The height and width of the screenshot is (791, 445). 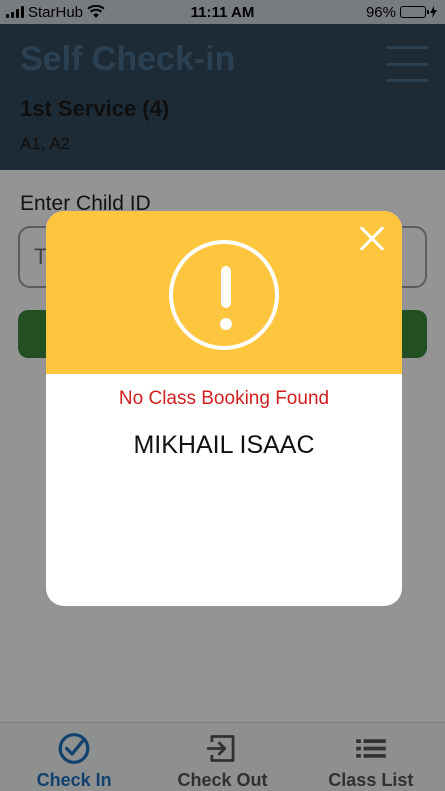 What do you see at coordinates (224, 398) in the screenshot?
I see `error-message: No Class Booking Found` at bounding box center [224, 398].